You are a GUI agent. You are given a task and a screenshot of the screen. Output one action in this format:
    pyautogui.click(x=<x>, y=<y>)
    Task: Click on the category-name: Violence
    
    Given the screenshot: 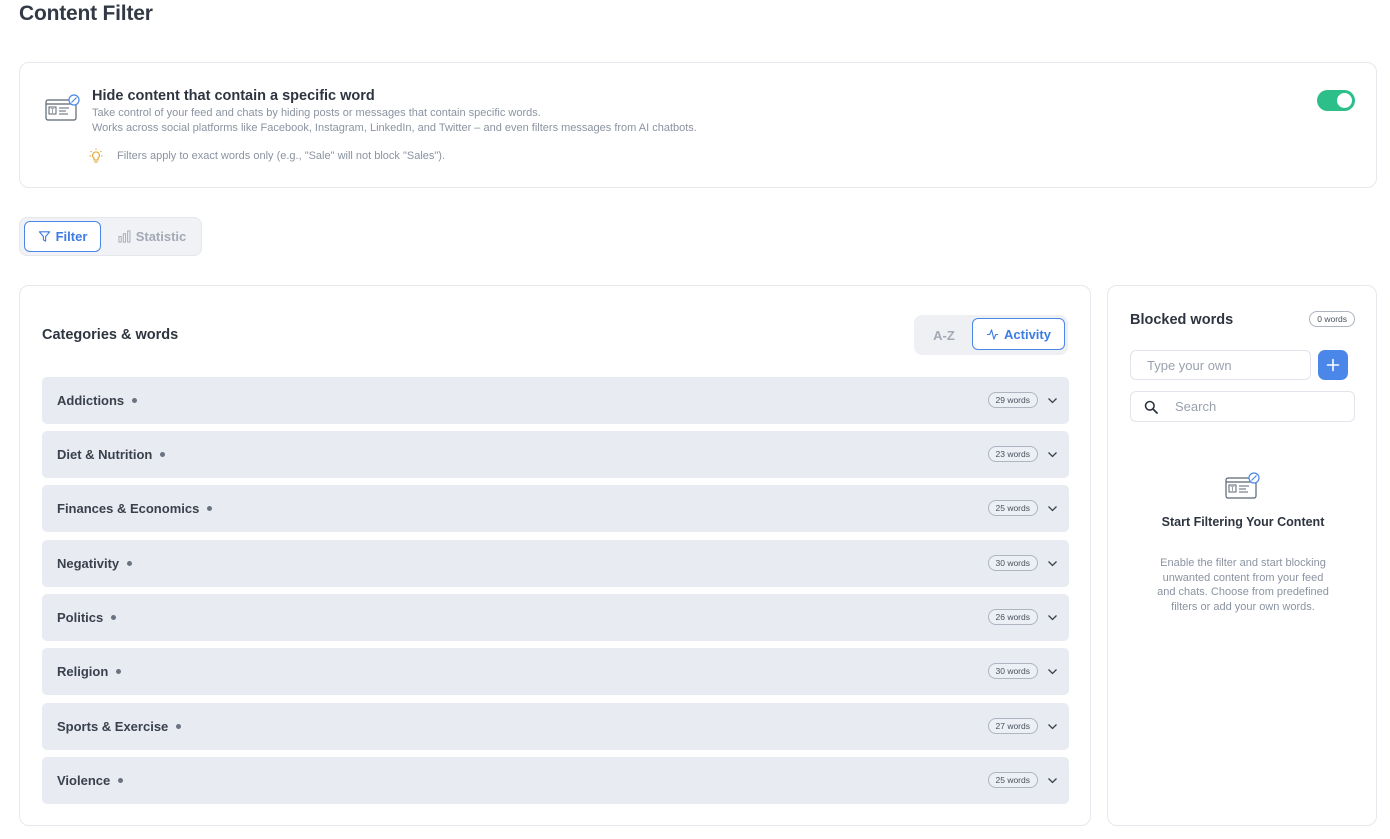 What is the action you would take?
    pyautogui.click(x=90, y=780)
    